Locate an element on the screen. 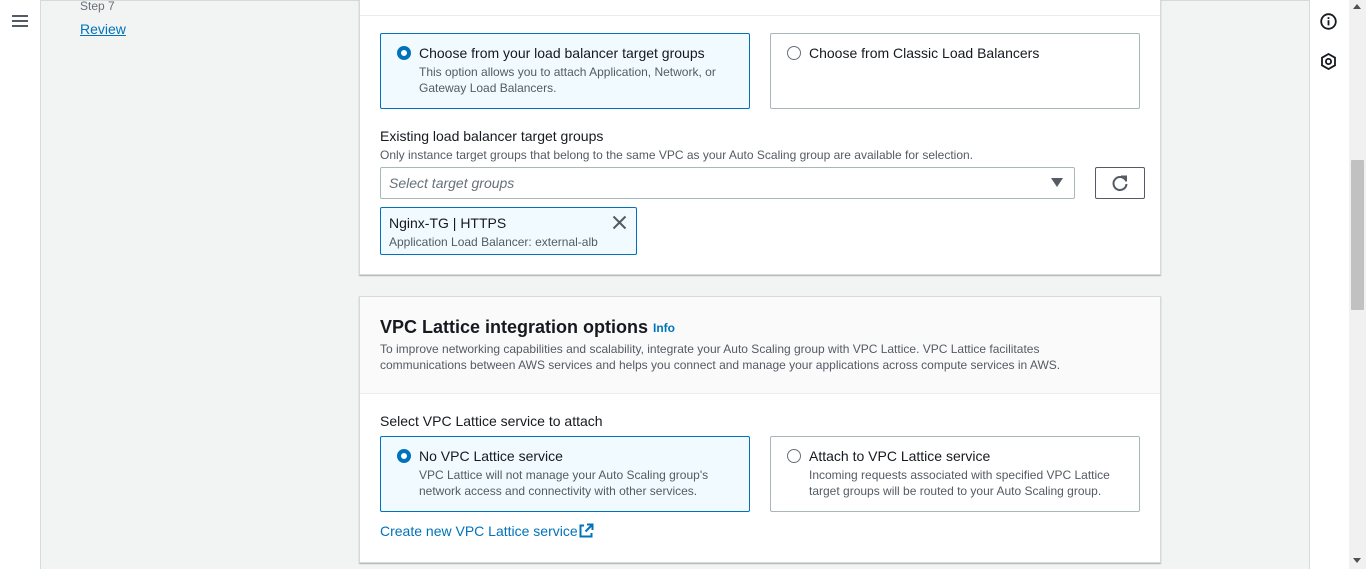 The height and width of the screenshot is (569, 1366). create-vpc-lattice-service-link: Create new VPC Lattice service is located at coordinates (479, 531).